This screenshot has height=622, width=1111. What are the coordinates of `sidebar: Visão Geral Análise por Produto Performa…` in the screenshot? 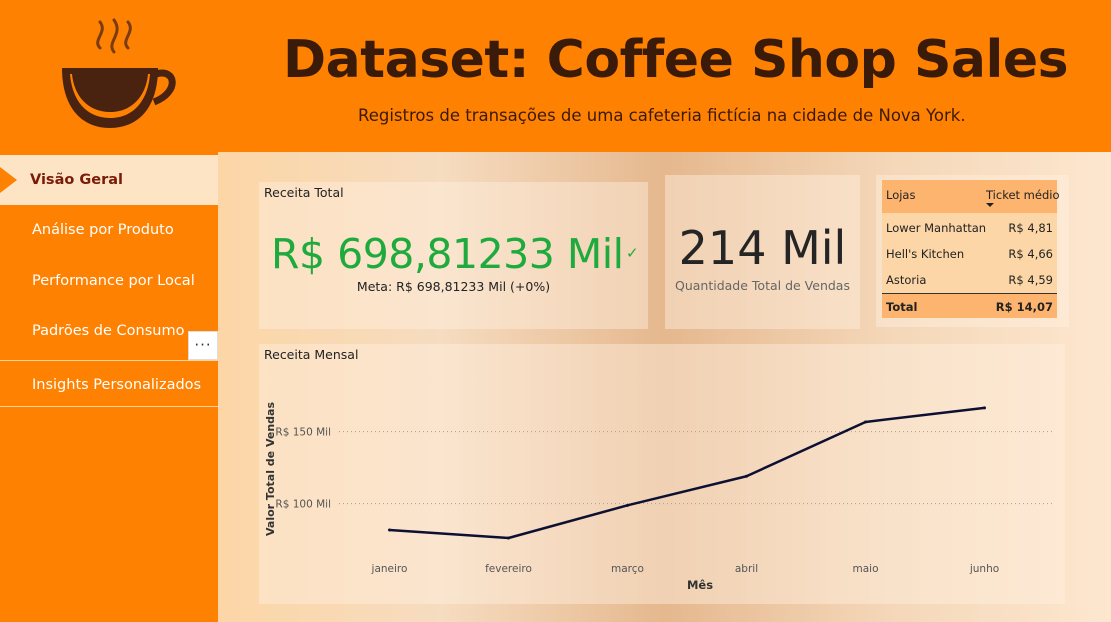 It's located at (109, 387).